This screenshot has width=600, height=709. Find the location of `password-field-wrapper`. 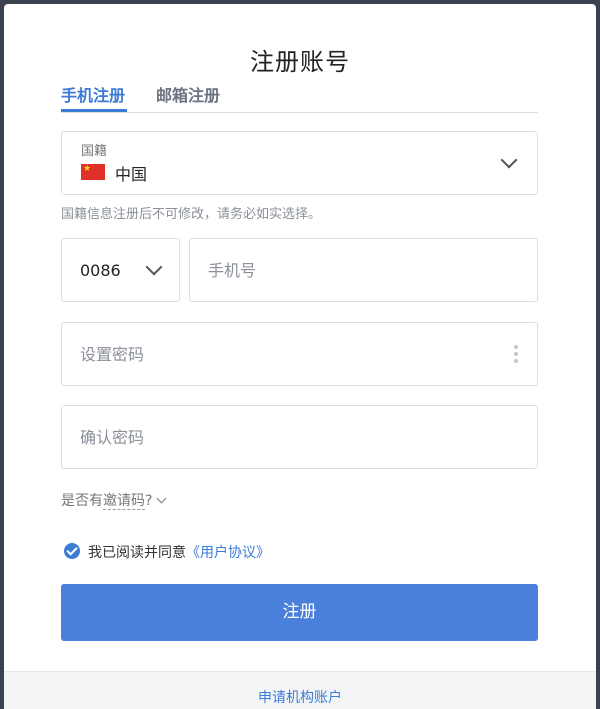

password-field-wrapper is located at coordinates (299, 354).